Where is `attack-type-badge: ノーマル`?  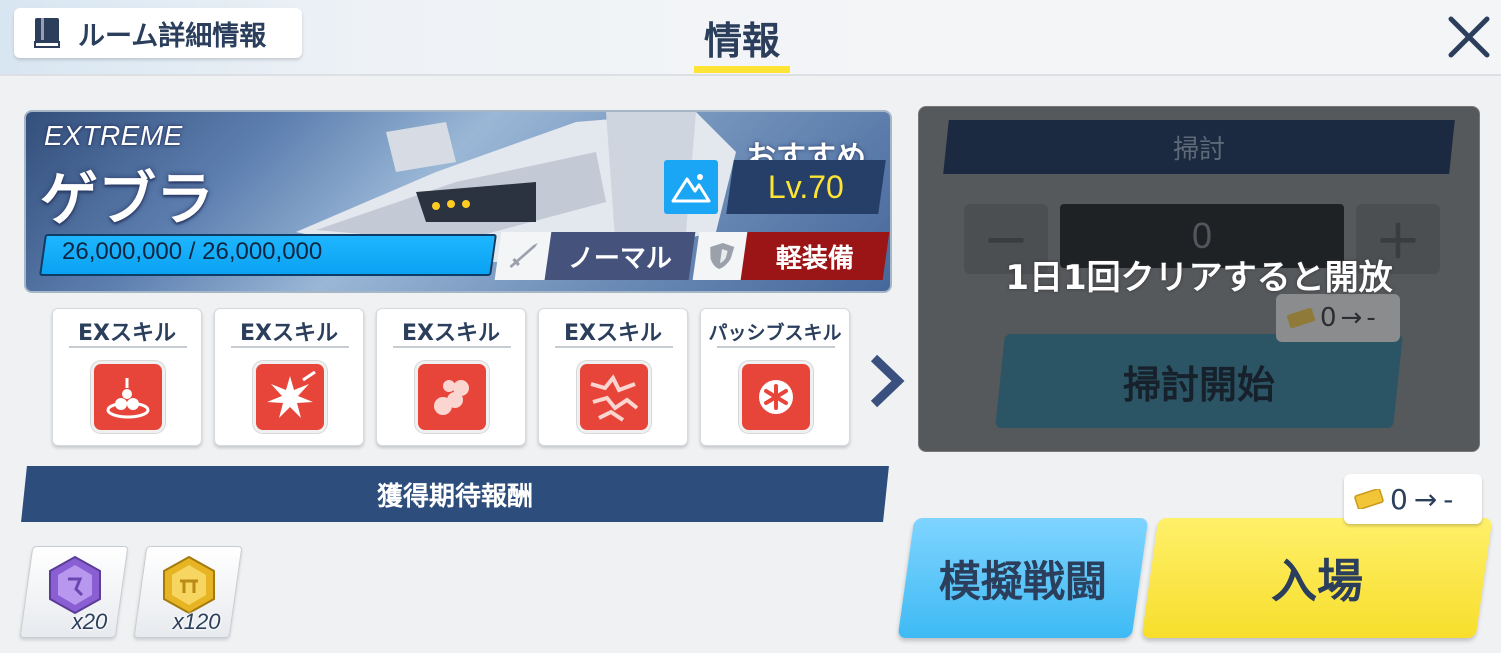 attack-type-badge: ノーマル is located at coordinates (620, 256).